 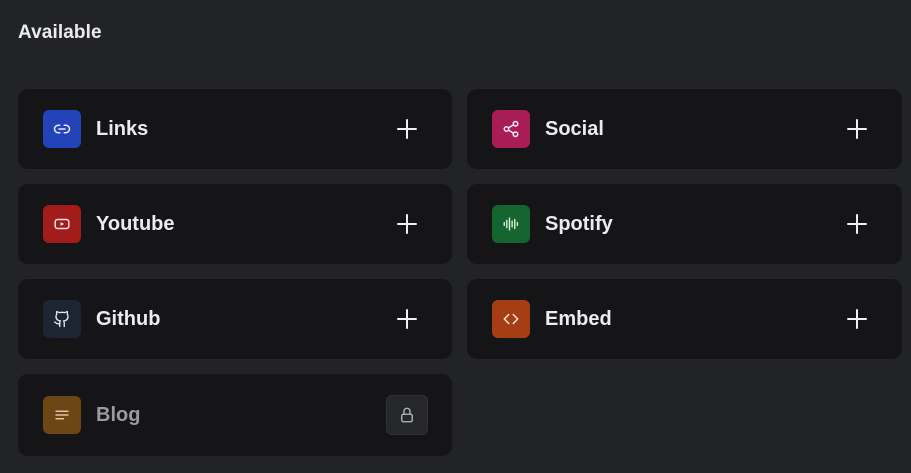 I want to click on card-youtube: Youtube, so click(x=235, y=224).